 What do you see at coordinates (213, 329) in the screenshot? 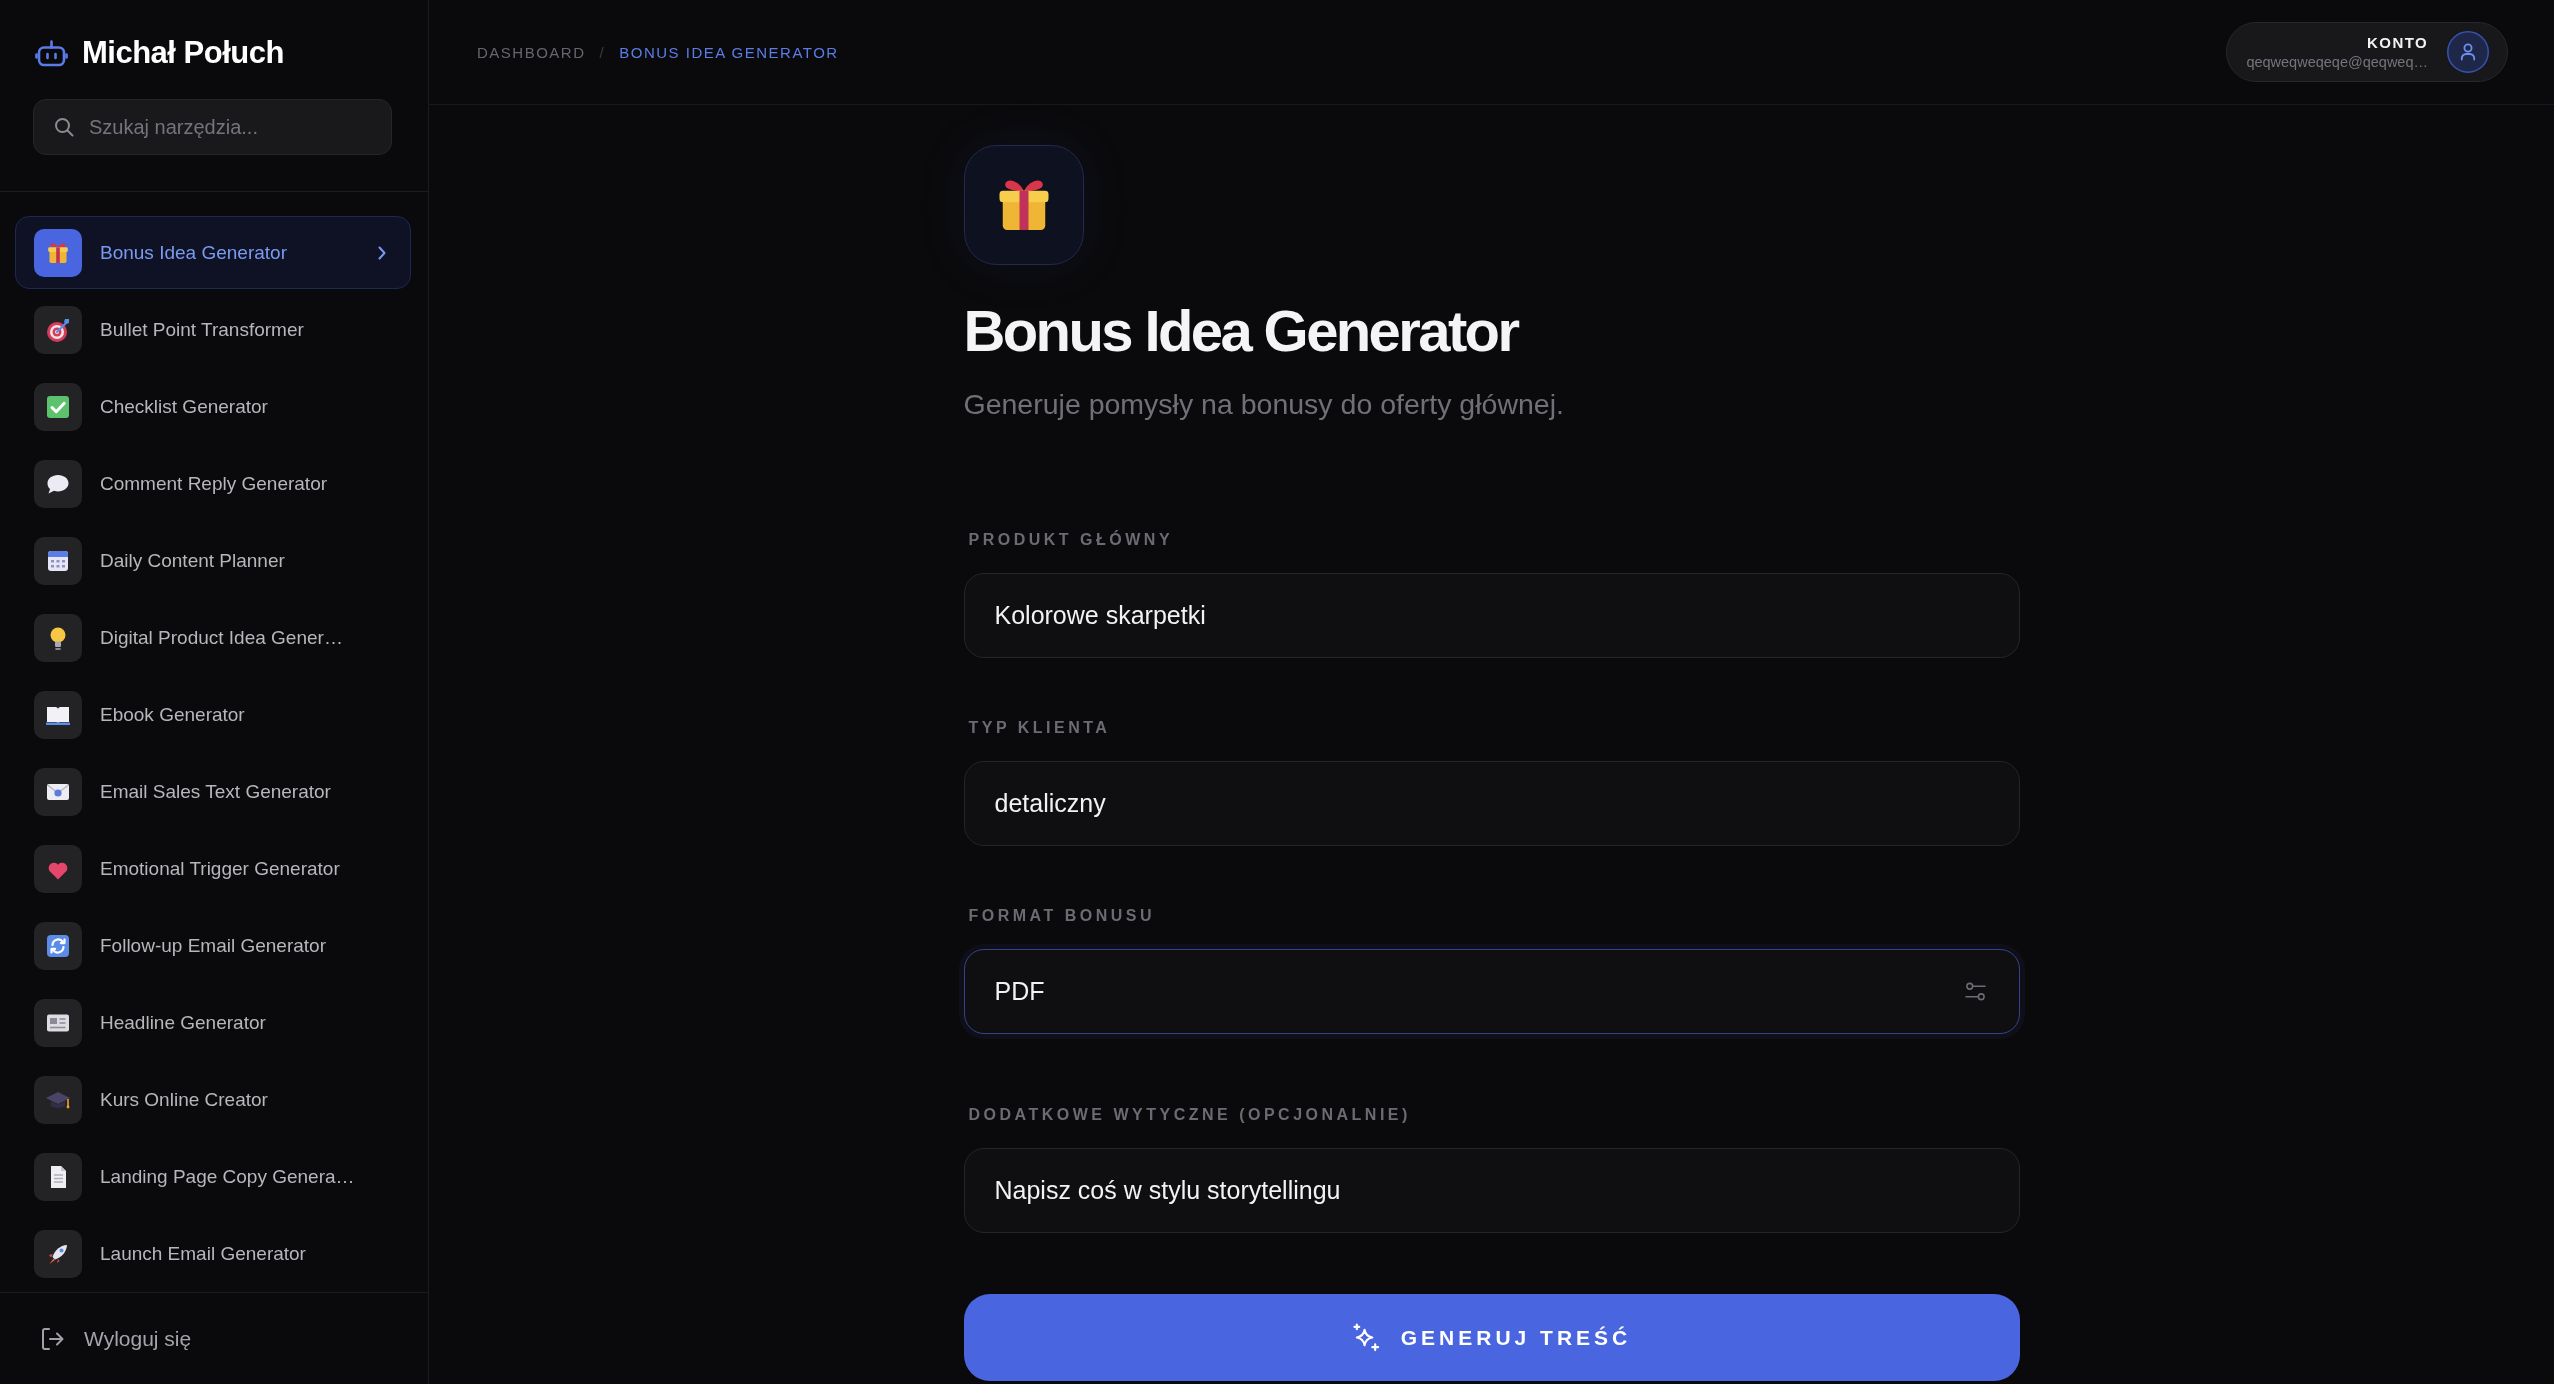
I see `sidebar-item: Bullet Point Transformer` at bounding box center [213, 329].